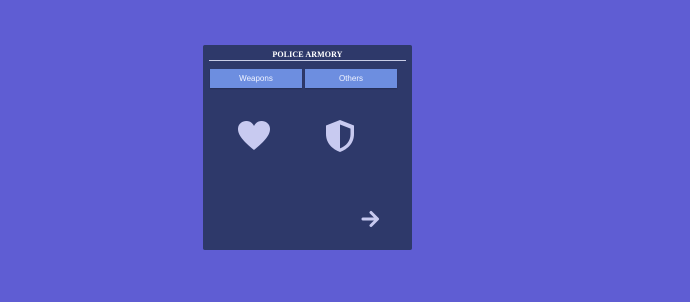 This screenshot has width=690, height=302. What do you see at coordinates (351, 78) in the screenshot?
I see `tab-others: Others` at bounding box center [351, 78].